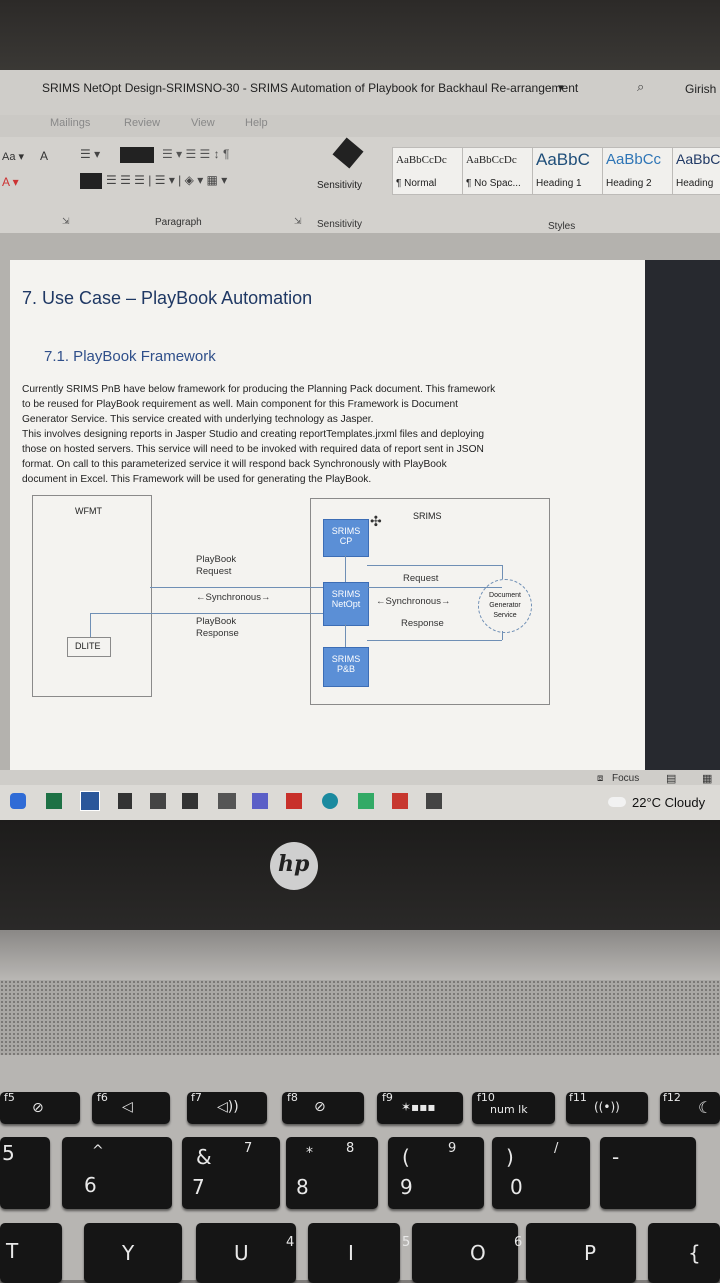 The height and width of the screenshot is (1283, 720). What do you see at coordinates (158, 801) in the screenshot?
I see `notepad-icon` at bounding box center [158, 801].